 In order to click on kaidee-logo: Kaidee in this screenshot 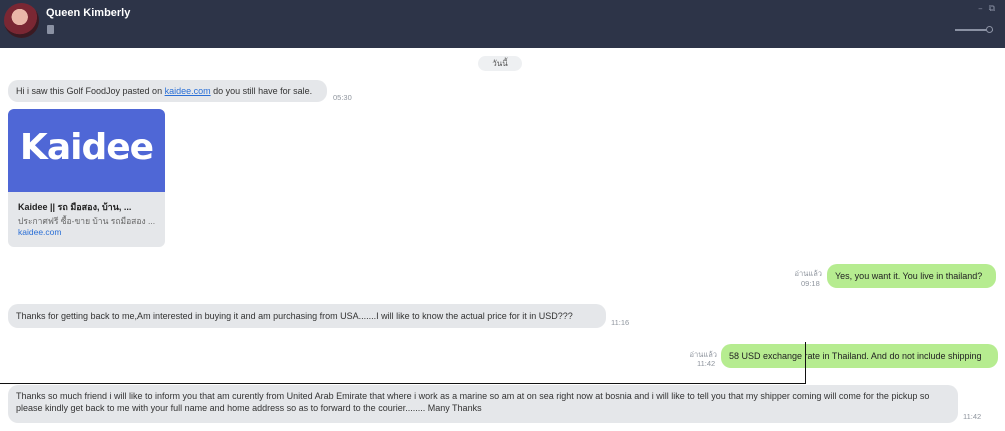, I will do `click(86, 147)`.